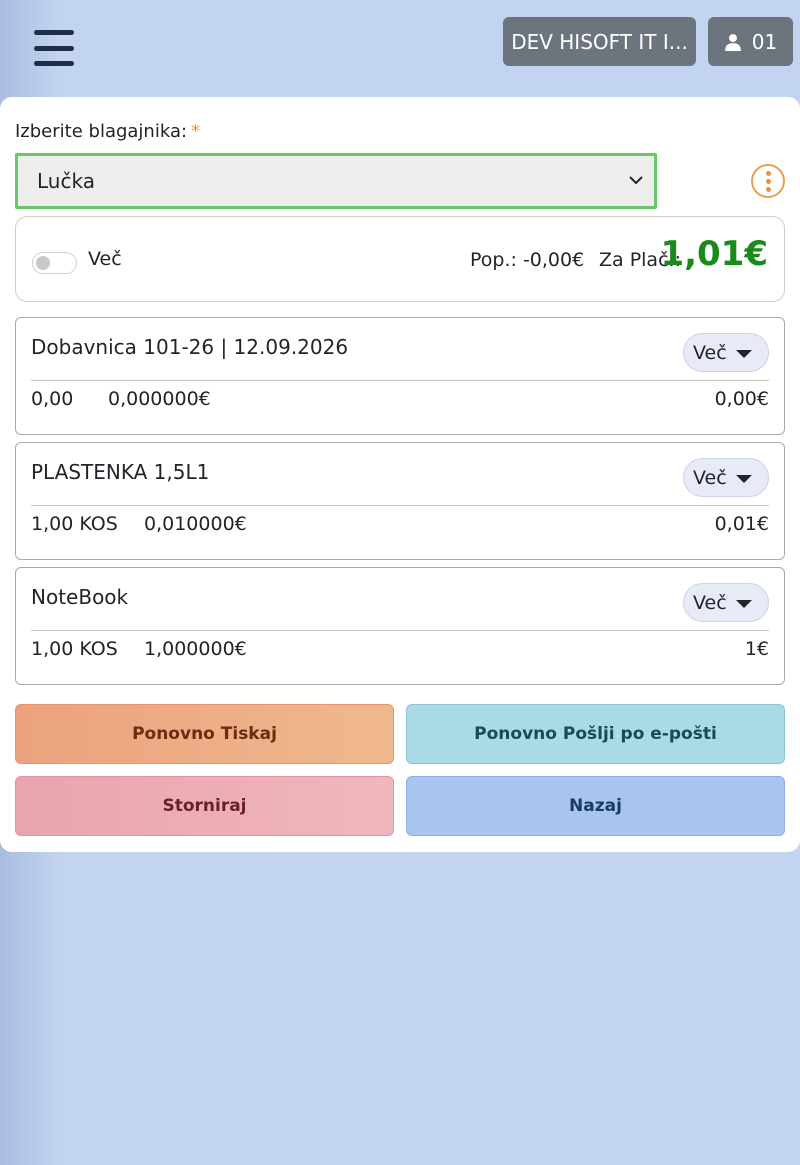  What do you see at coordinates (732, 42) in the screenshot?
I see `user-icon` at bounding box center [732, 42].